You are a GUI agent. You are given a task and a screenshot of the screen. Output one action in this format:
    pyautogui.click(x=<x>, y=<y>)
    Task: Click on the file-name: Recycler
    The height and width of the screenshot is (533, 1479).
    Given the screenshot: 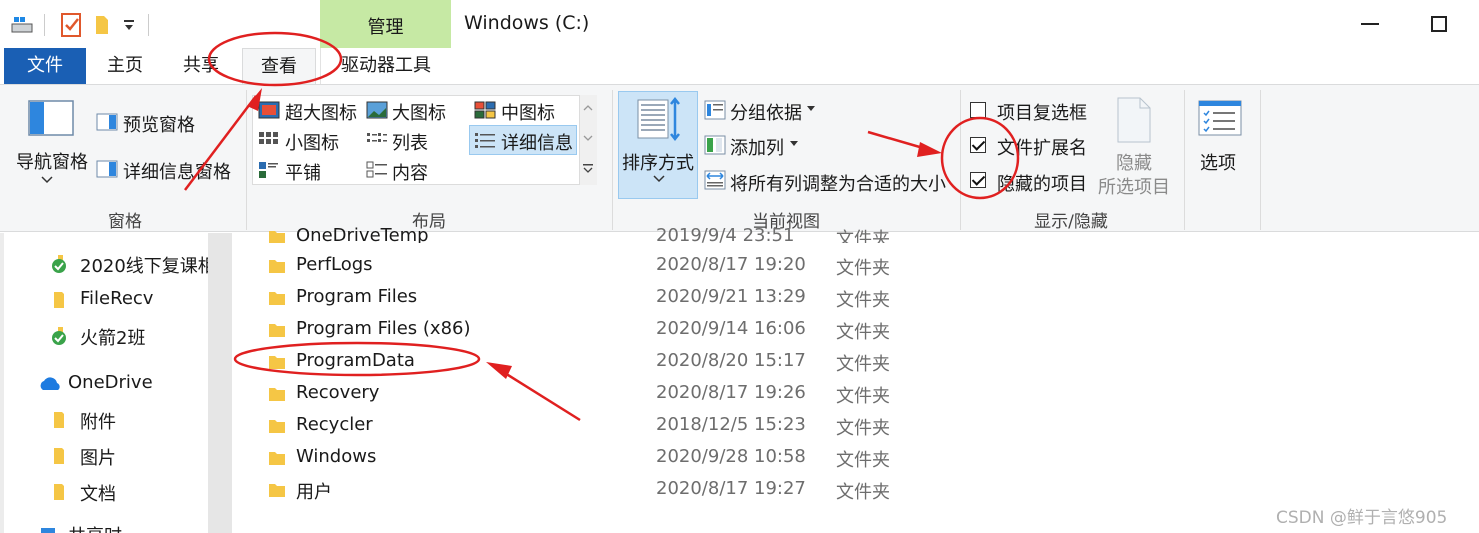 What is the action you would take?
    pyautogui.click(x=334, y=424)
    